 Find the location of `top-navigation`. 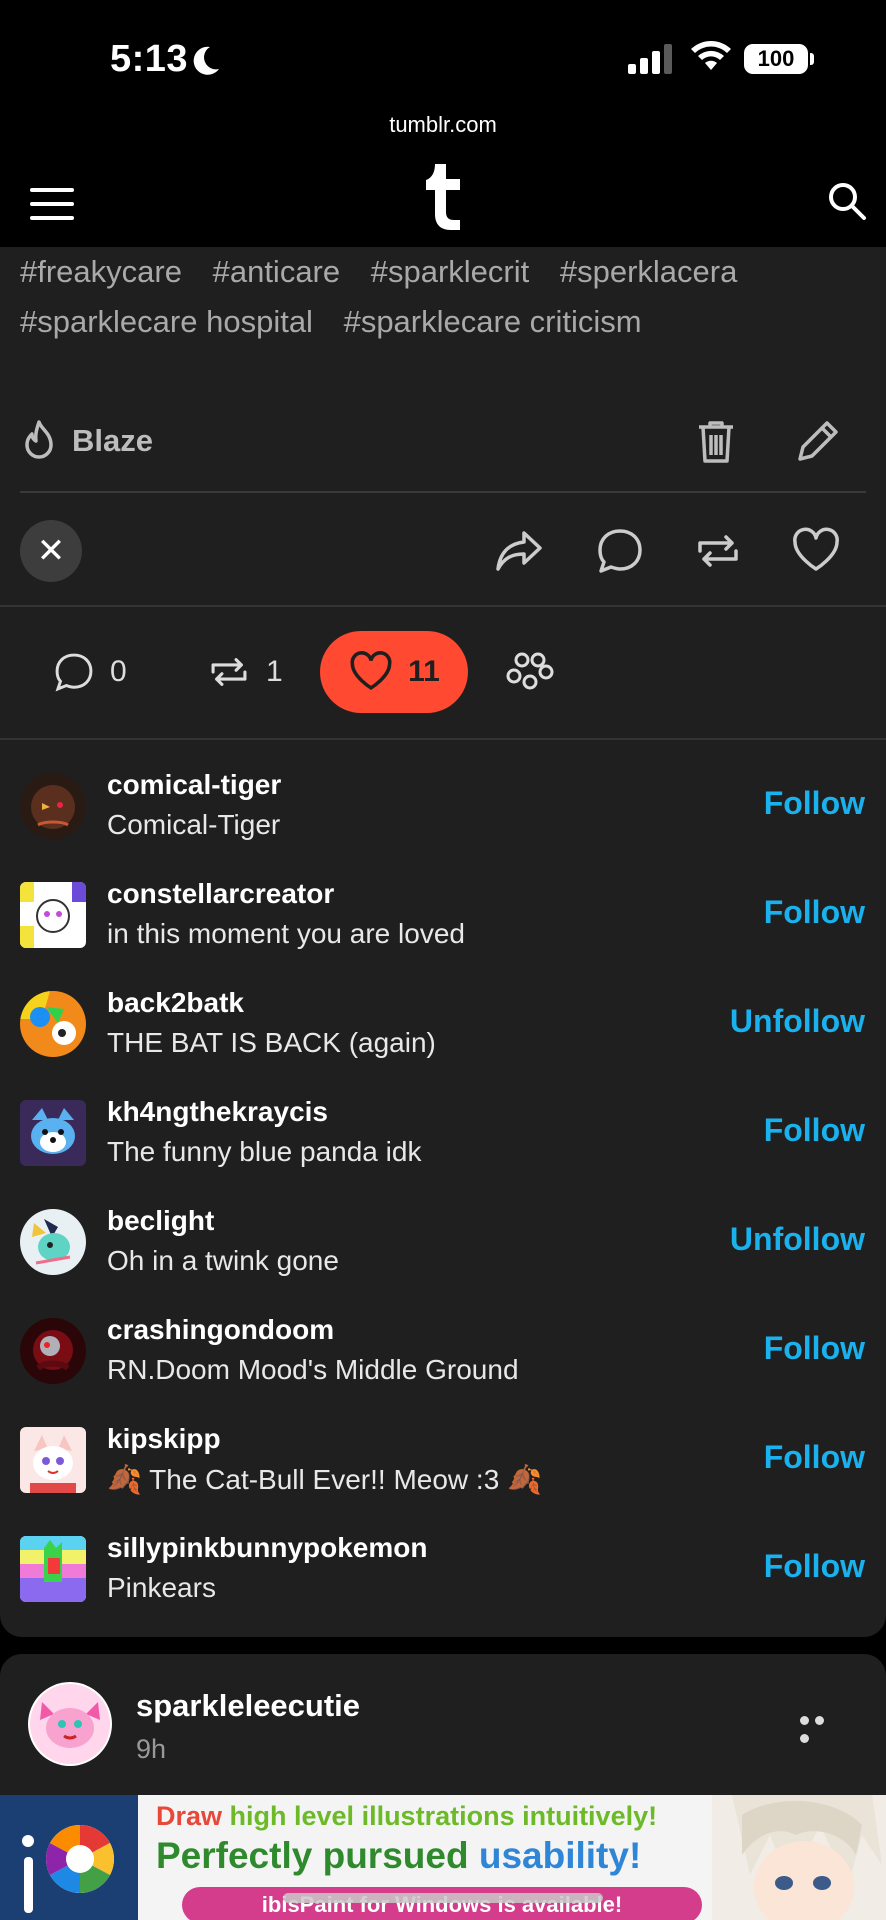

top-navigation is located at coordinates (443, 193).